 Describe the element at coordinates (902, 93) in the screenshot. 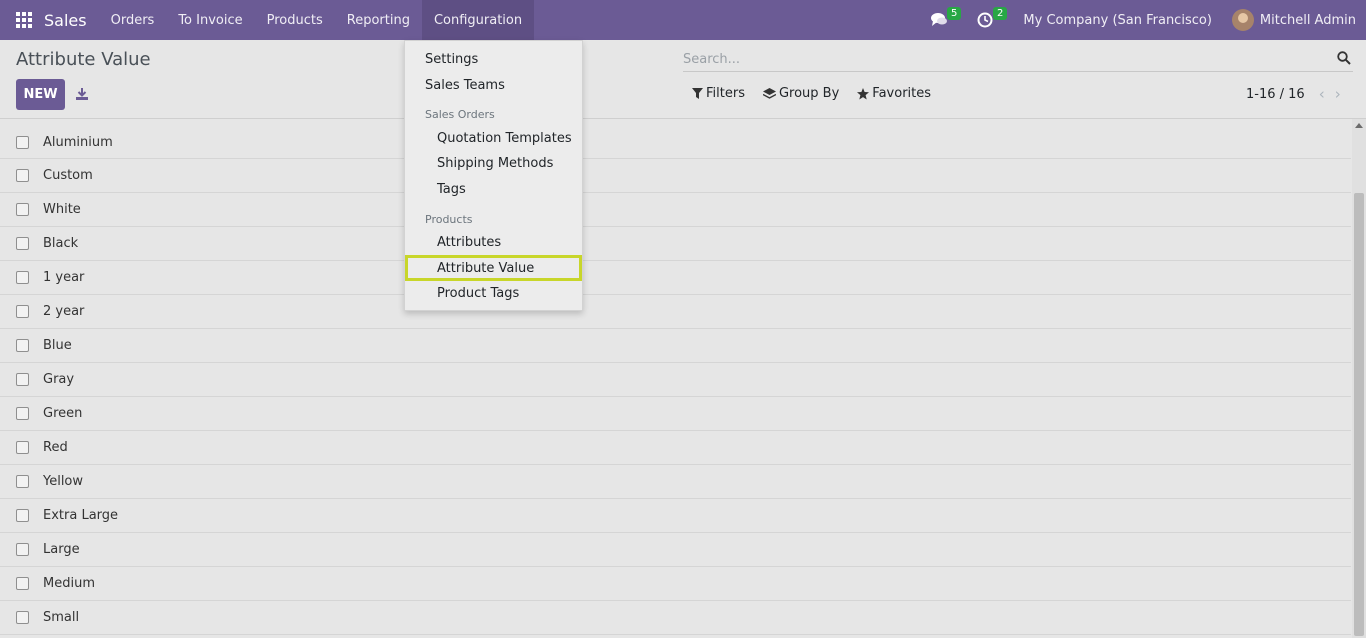

I see `favorites-label: Favorites` at that location.